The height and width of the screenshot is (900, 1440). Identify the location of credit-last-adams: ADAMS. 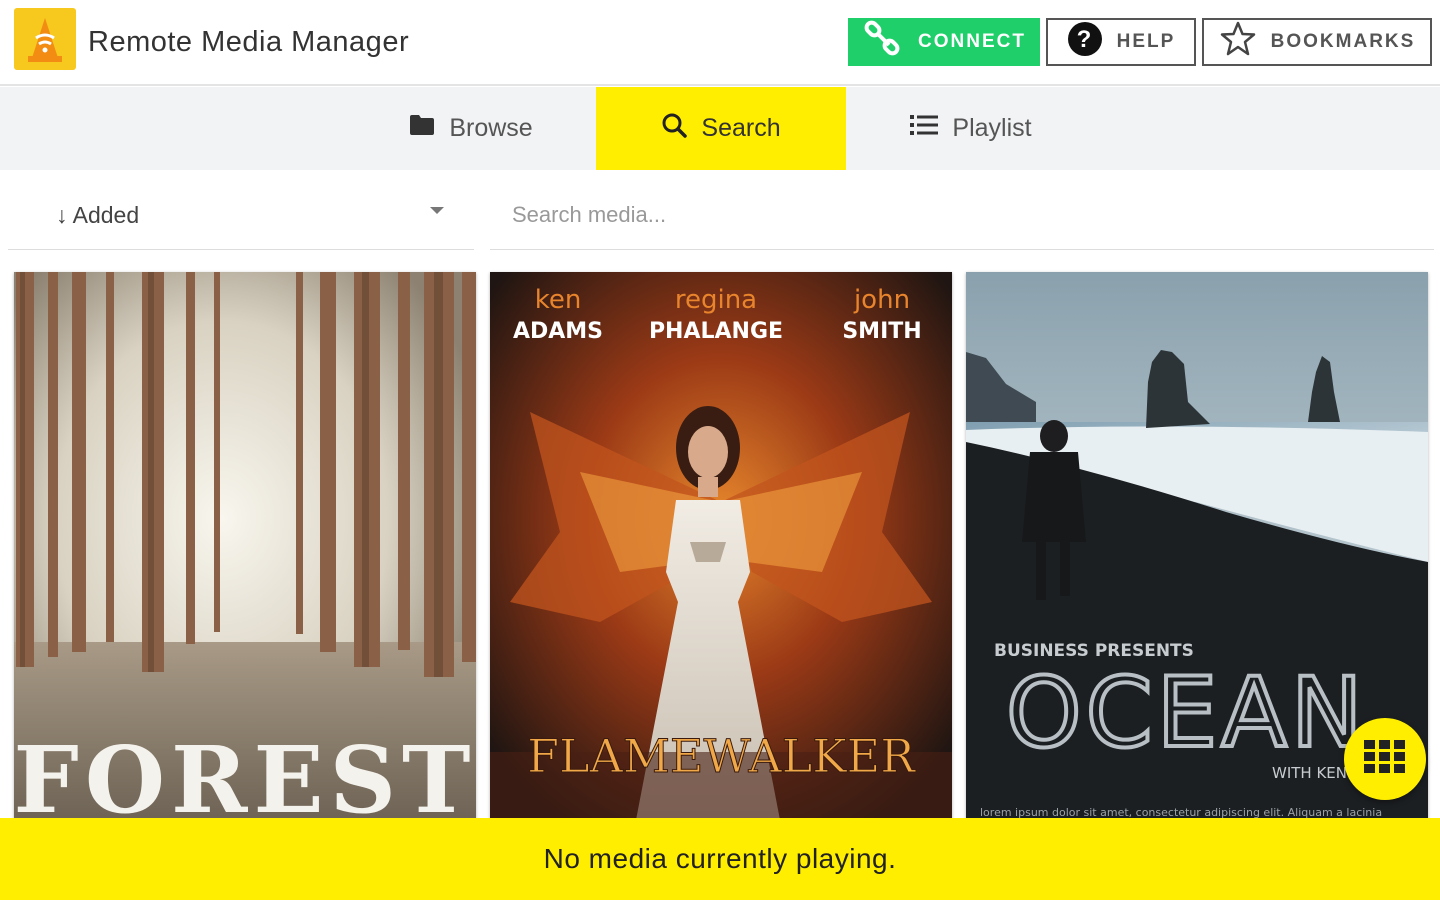
(558, 331).